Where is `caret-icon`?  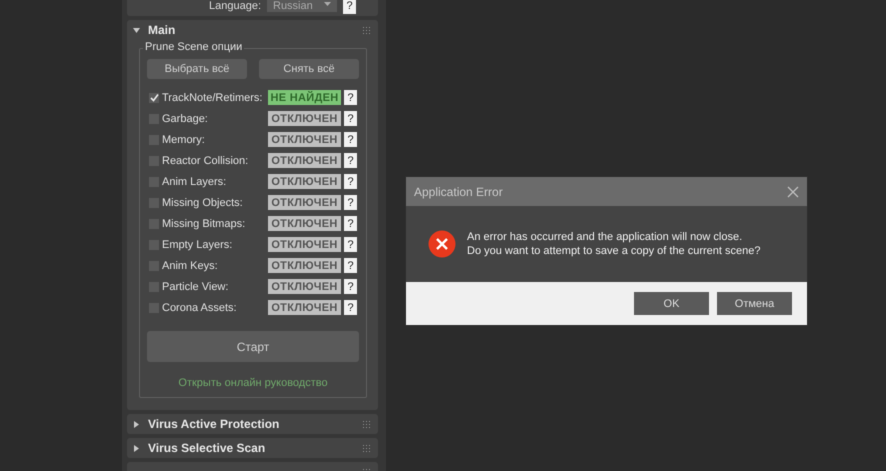 caret-icon is located at coordinates (327, 3).